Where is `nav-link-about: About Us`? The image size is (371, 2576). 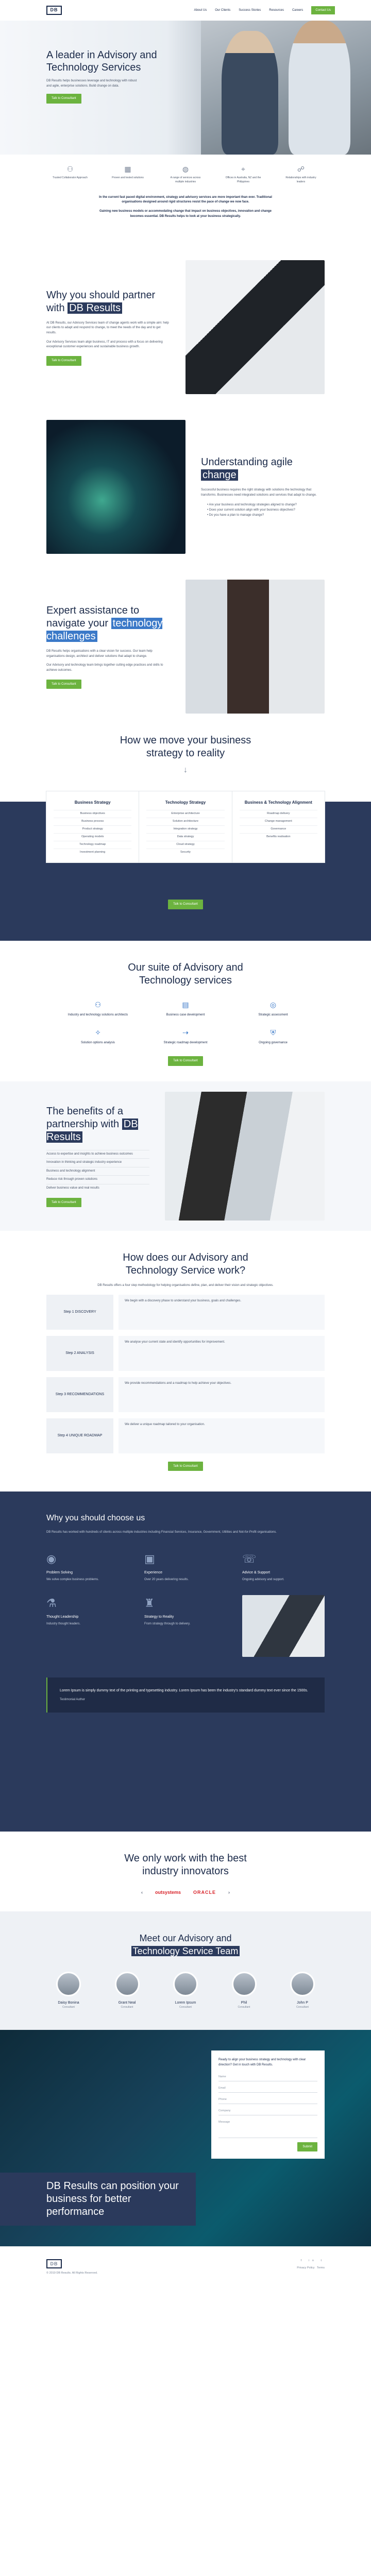
nav-link-about: About Us is located at coordinates (200, 10).